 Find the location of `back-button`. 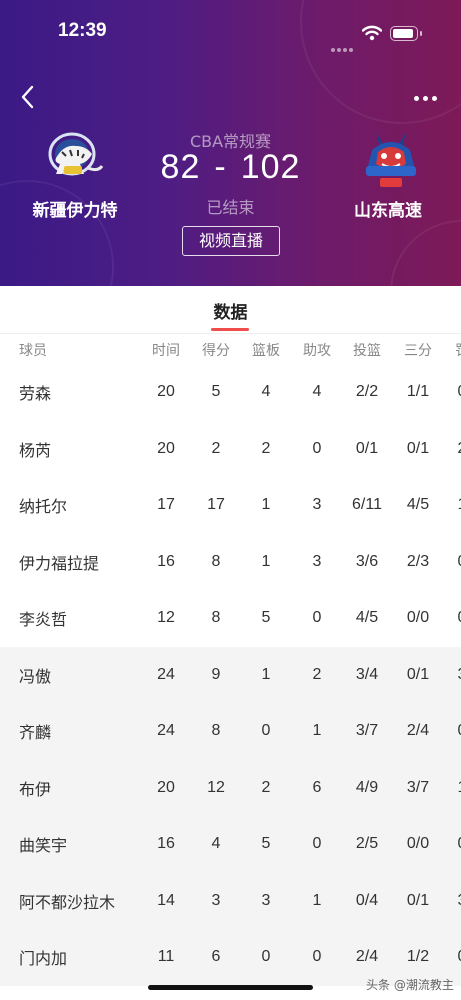

back-button is located at coordinates (29, 97).